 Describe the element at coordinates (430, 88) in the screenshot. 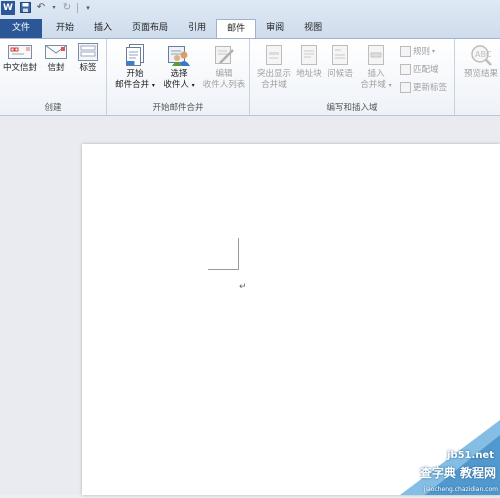

I see `update-labels-label: 更新标签` at that location.